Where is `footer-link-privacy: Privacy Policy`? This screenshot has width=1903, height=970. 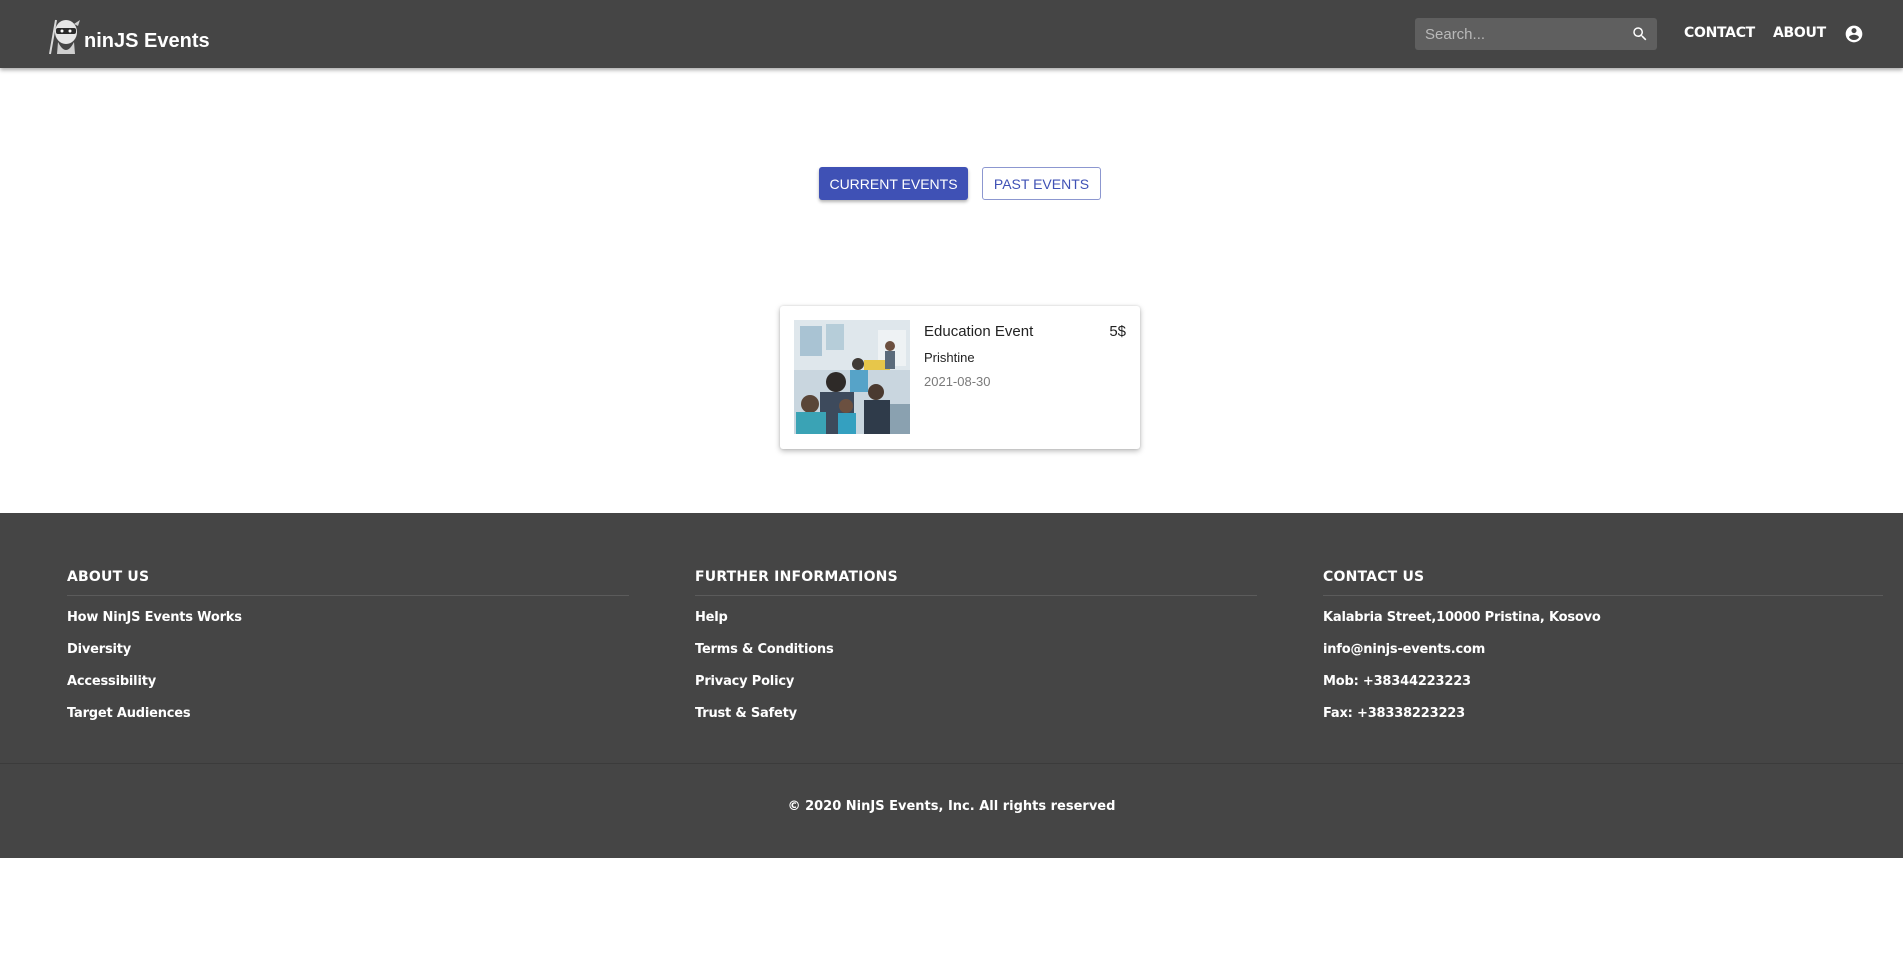
footer-link-privacy: Privacy Policy is located at coordinates (976, 690).